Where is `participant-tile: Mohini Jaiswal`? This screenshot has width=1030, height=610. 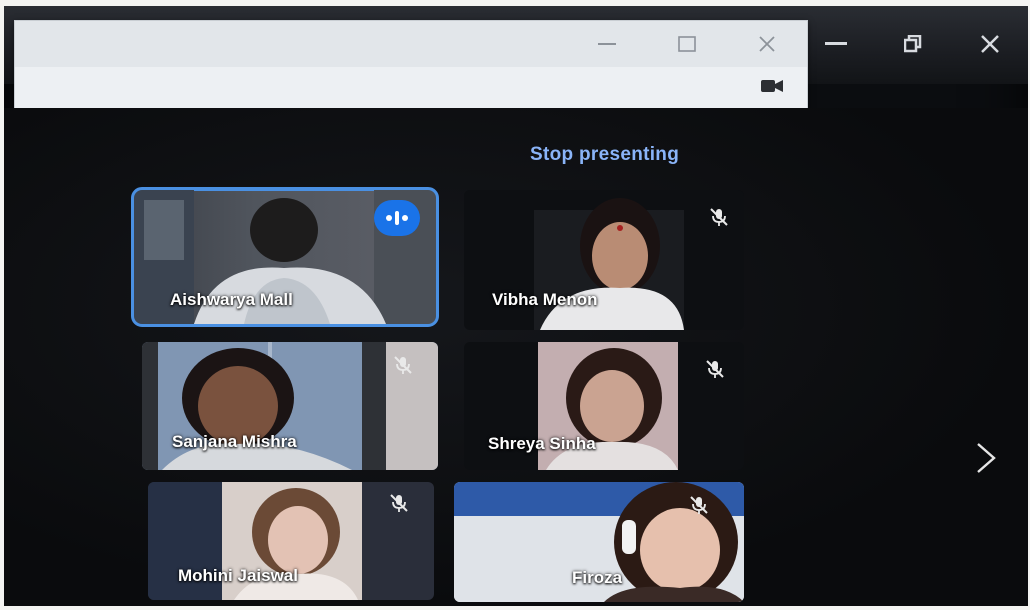 participant-tile: Mohini Jaiswal is located at coordinates (291, 541).